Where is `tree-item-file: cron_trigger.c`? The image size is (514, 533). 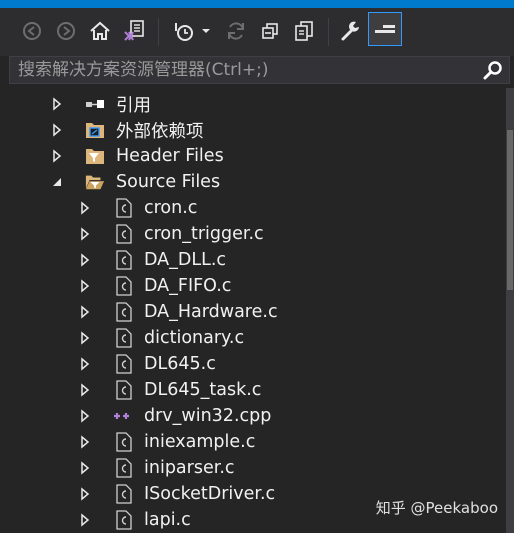 tree-item-file: cron_trigger.c is located at coordinates (253, 234).